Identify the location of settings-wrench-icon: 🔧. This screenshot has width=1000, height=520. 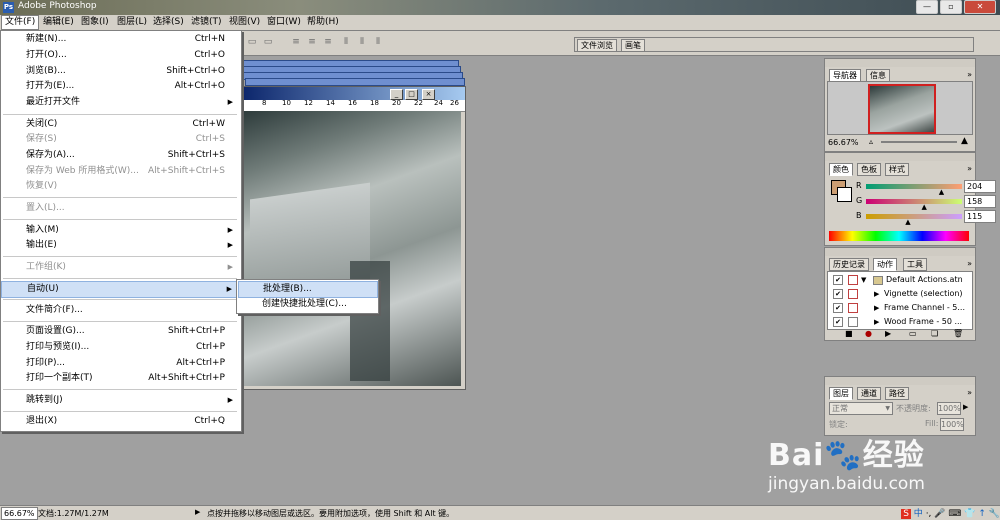
(994, 514).